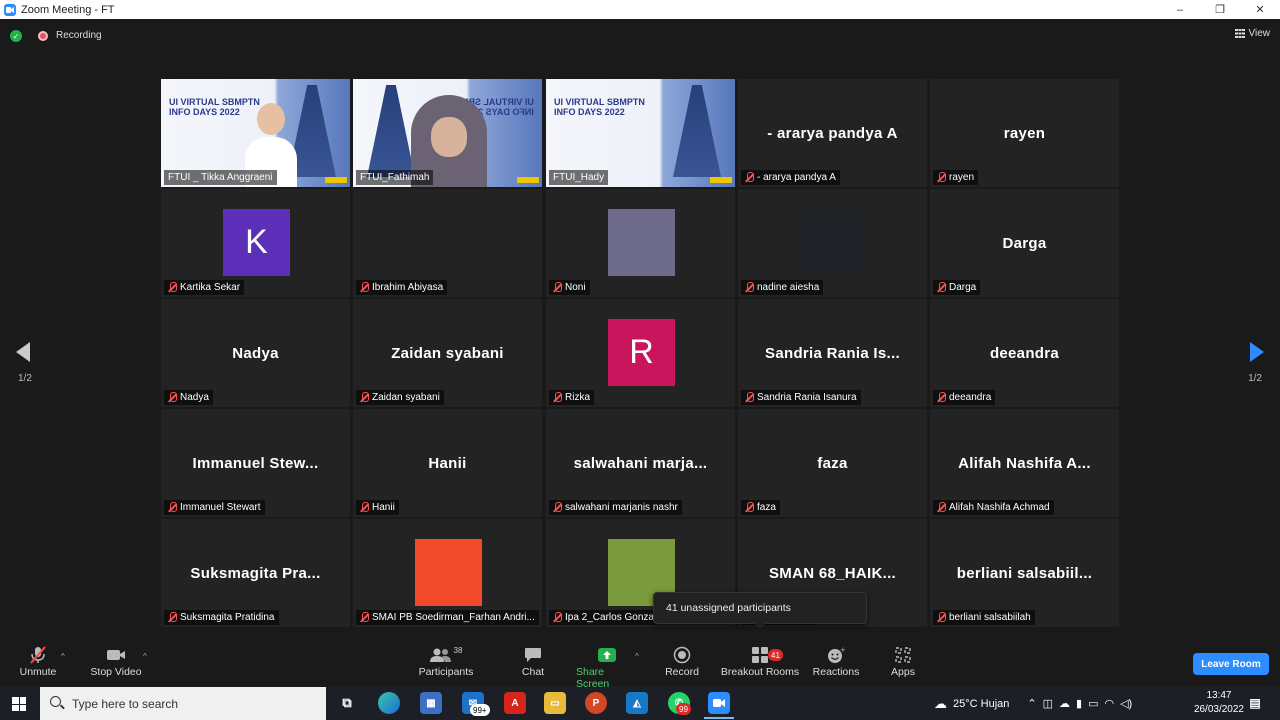 The image size is (1280, 720). Describe the element at coordinates (1180, 9) in the screenshot. I see `minimize-button: –` at that location.